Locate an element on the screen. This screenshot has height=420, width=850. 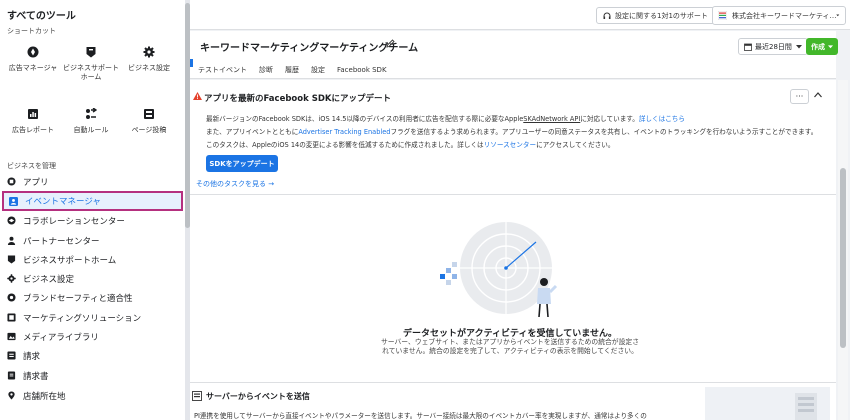
shortcut-label: ページ投稿 is located at coordinates (149, 130).